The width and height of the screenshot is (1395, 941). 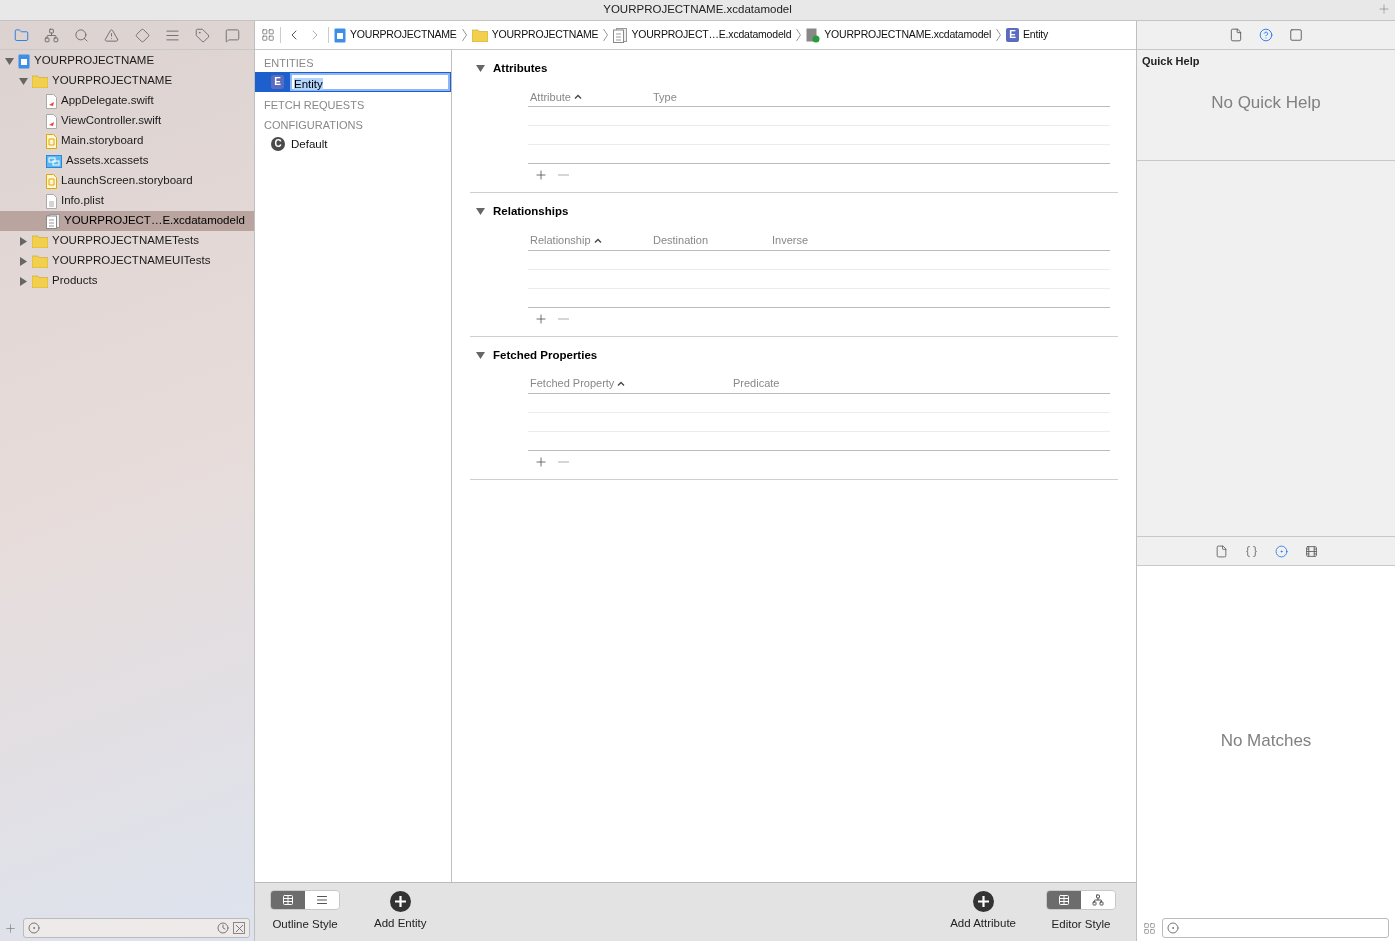 What do you see at coordinates (277, 82) in the screenshot?
I see `entity-icon: E` at bounding box center [277, 82].